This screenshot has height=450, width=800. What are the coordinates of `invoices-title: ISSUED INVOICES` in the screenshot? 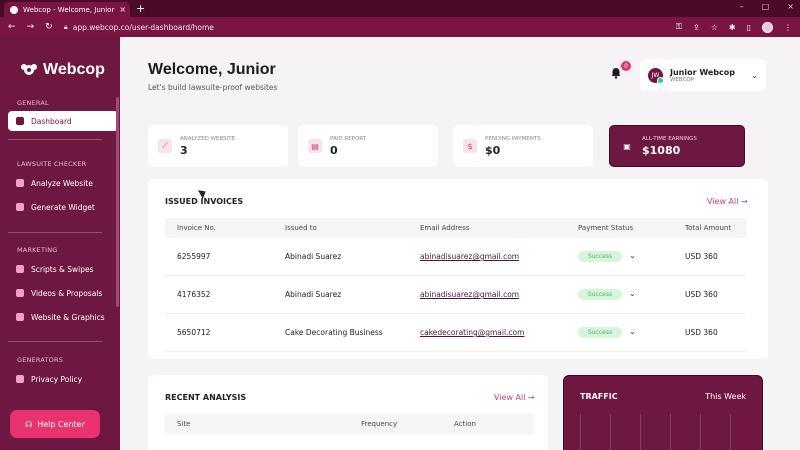 It's located at (204, 201).